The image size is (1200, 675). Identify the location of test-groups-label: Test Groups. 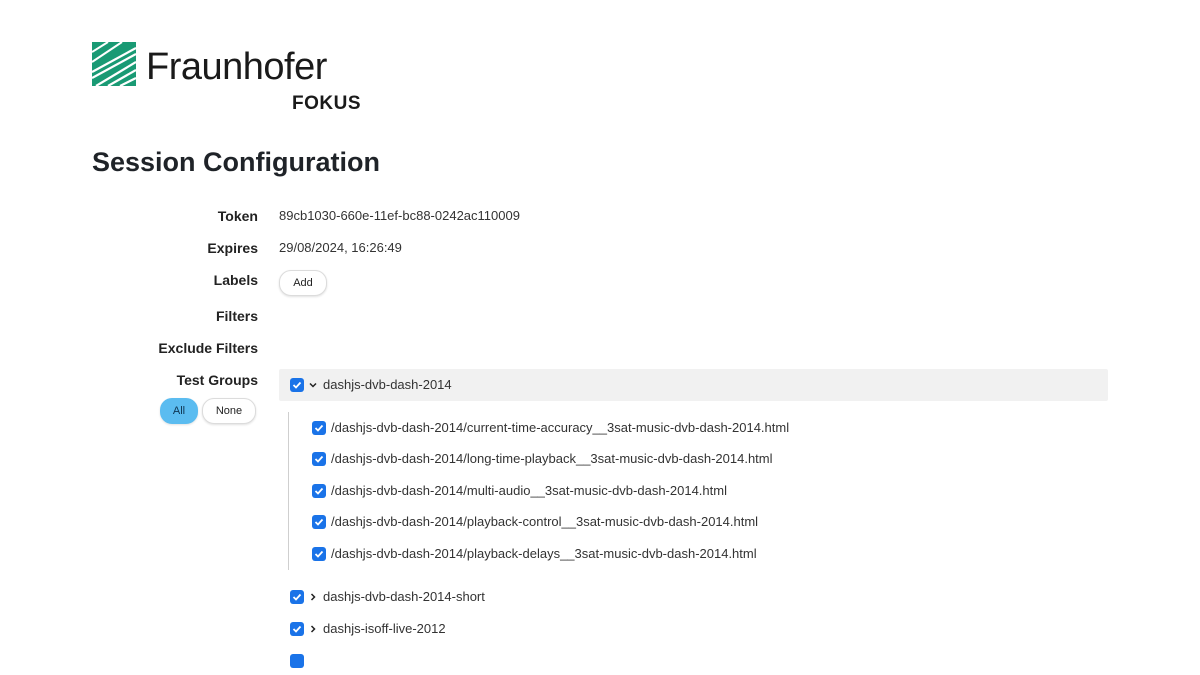
(217, 380).